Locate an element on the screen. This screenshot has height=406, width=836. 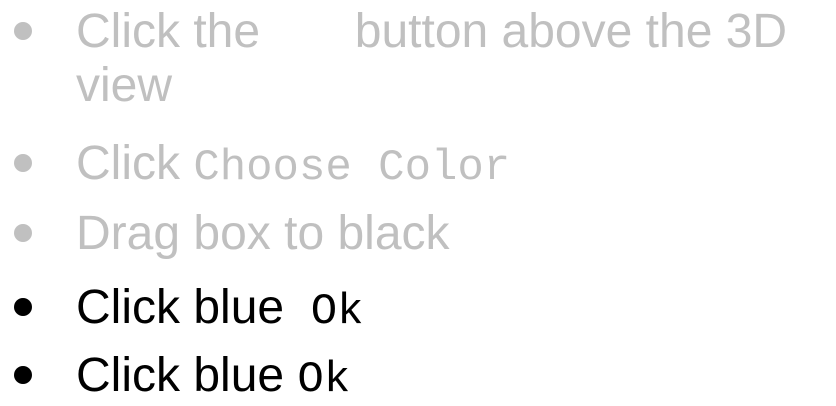
item-text-part: Click the is located at coordinates (168, 31).